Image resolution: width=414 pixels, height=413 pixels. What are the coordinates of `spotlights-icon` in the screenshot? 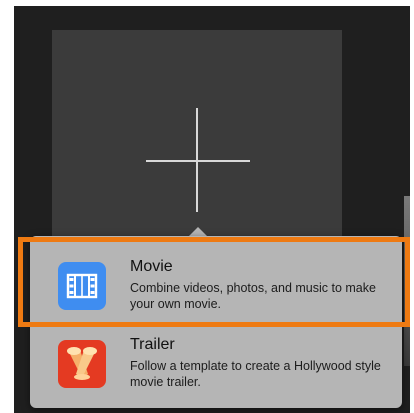 It's located at (82, 364).